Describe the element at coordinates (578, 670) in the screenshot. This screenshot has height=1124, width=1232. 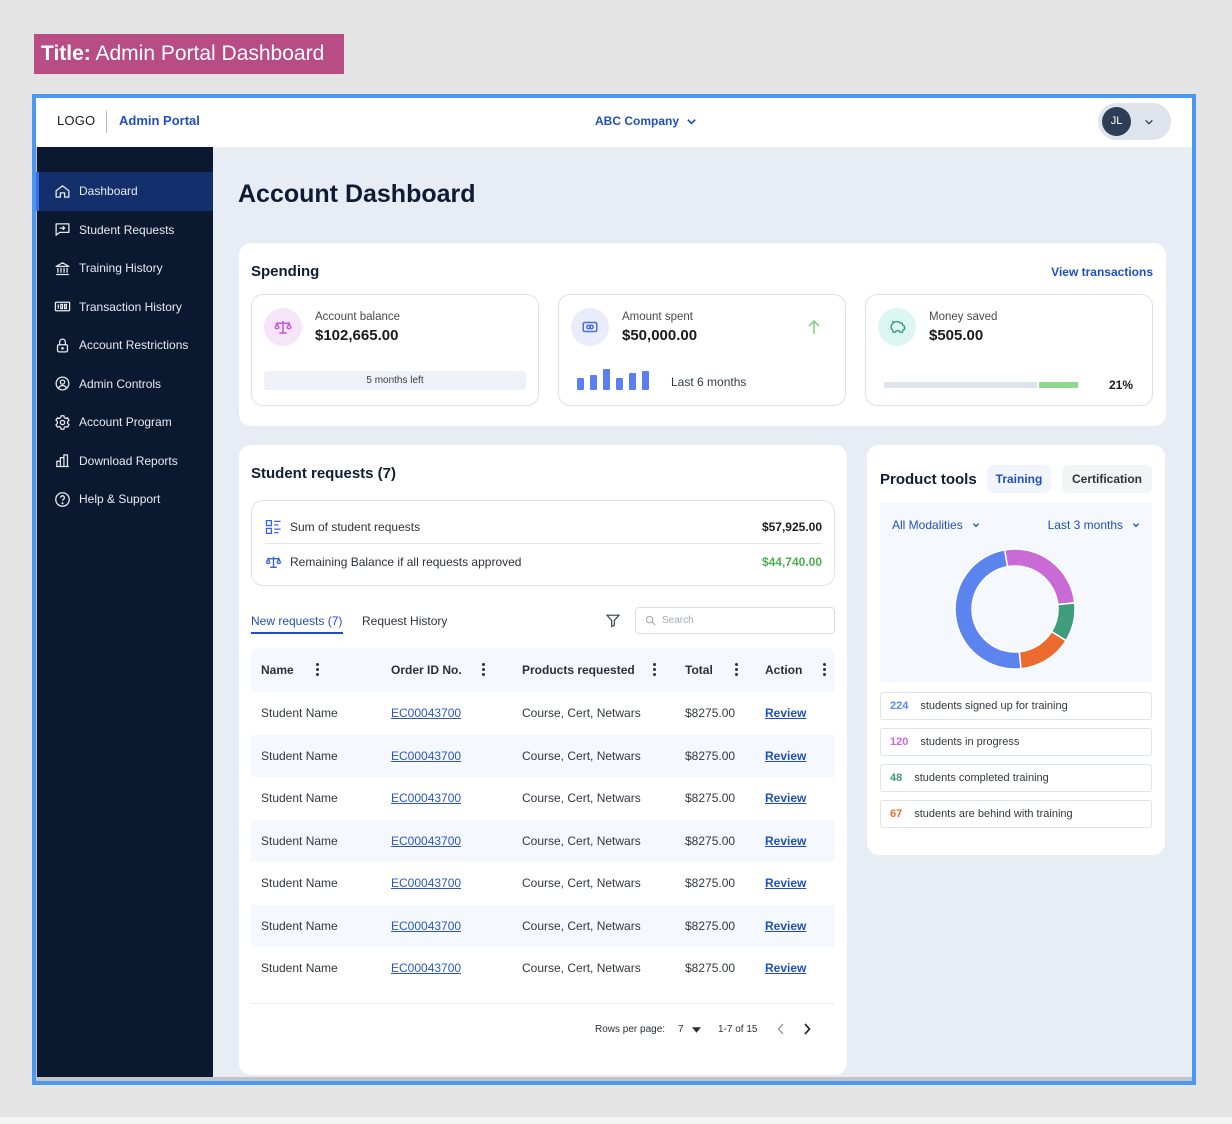
I see `column-header-products: Products requested` at that location.